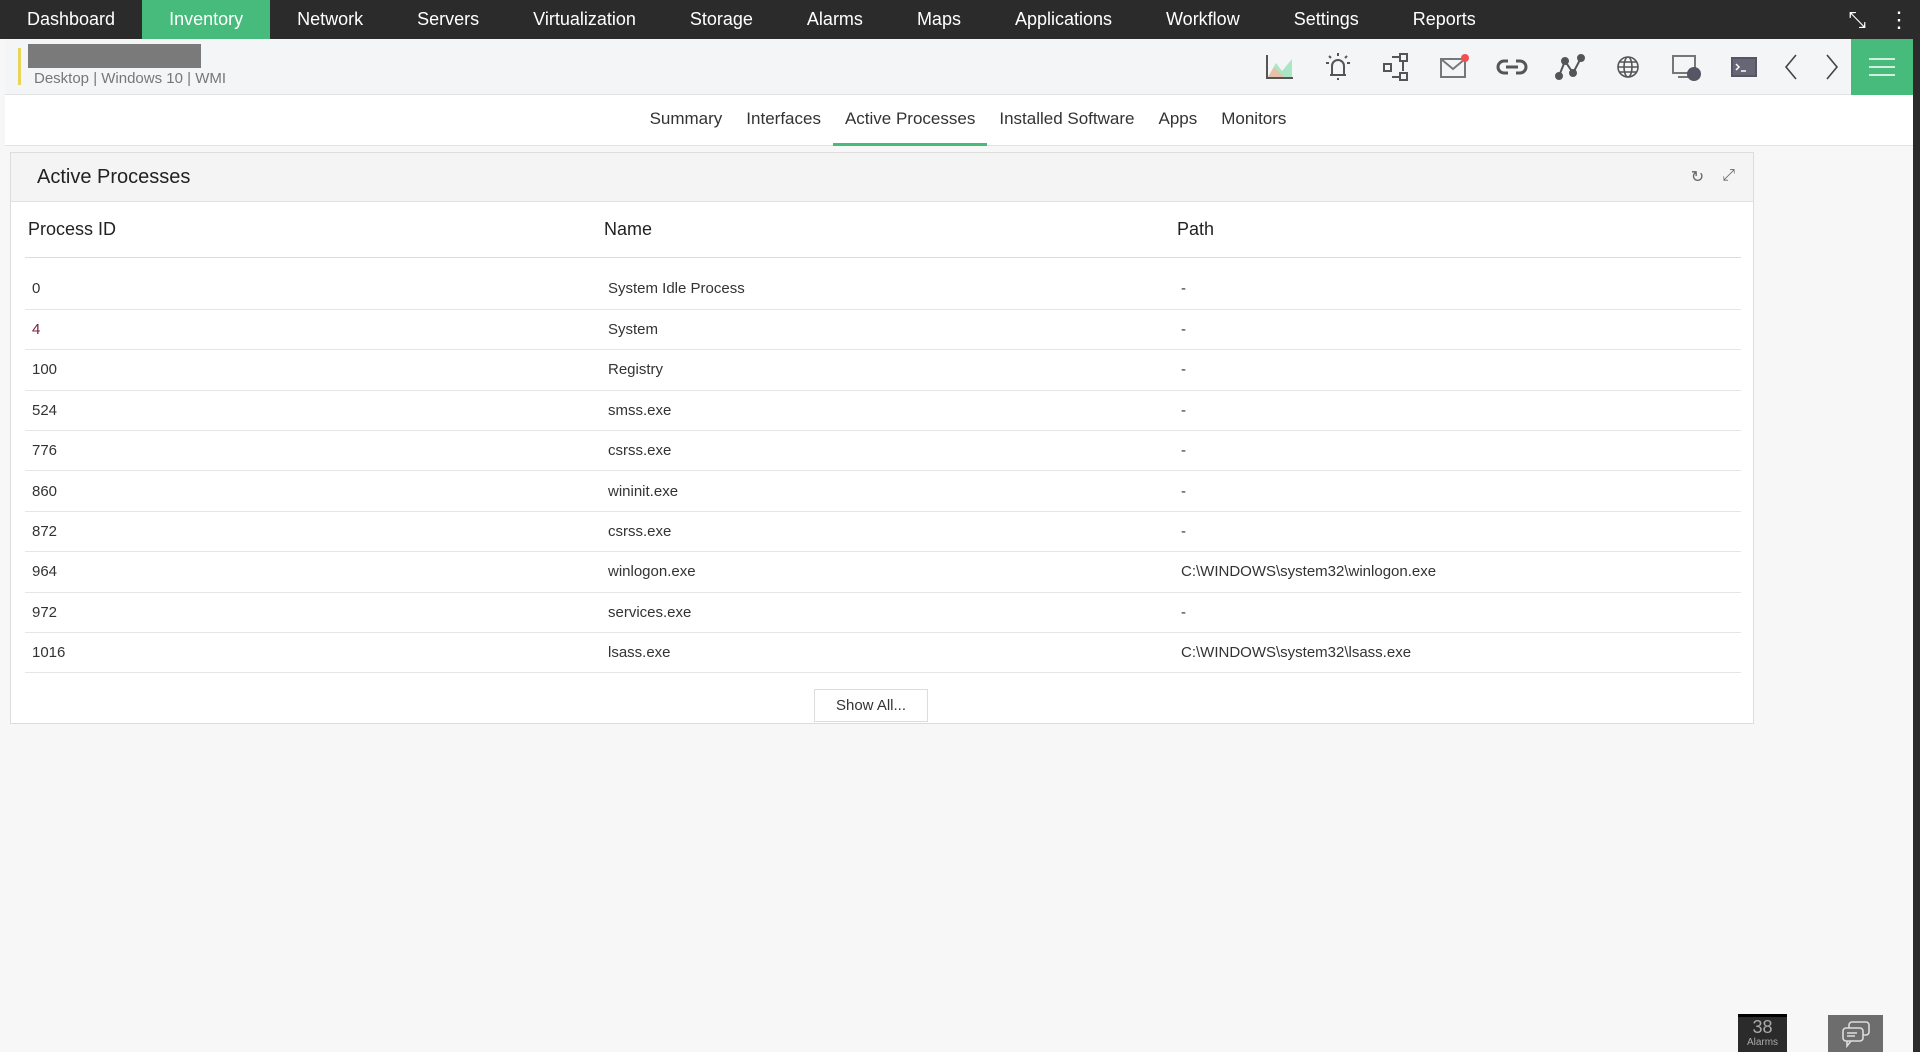 This screenshot has height=1052, width=1920. I want to click on mail-icon, so click(1454, 67).